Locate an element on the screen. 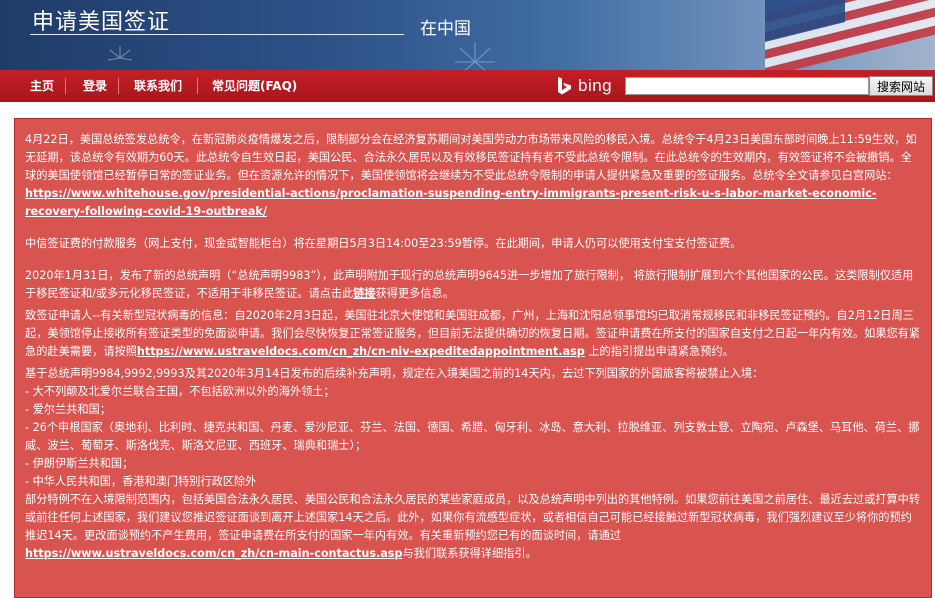  main-nav: 主页 登录 联系我们 常见问题(FAQ) bing 搜索网站 is located at coordinates (467, 86).